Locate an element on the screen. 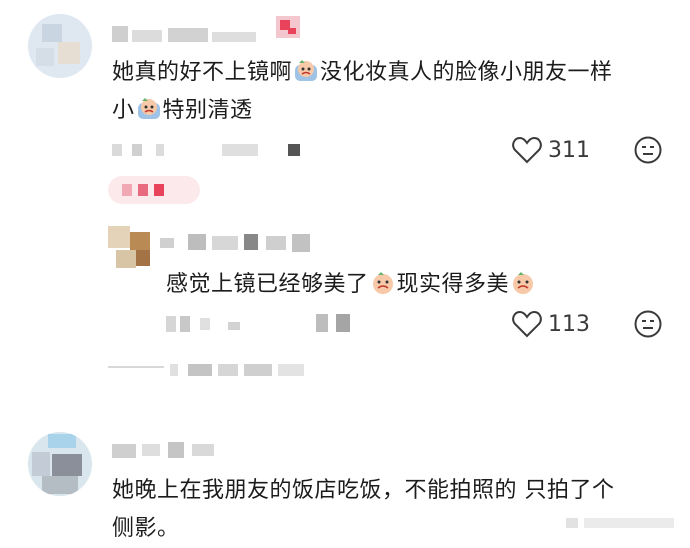 The width and height of the screenshot is (690, 548). reply-username-blurred is located at coordinates (240, 242).